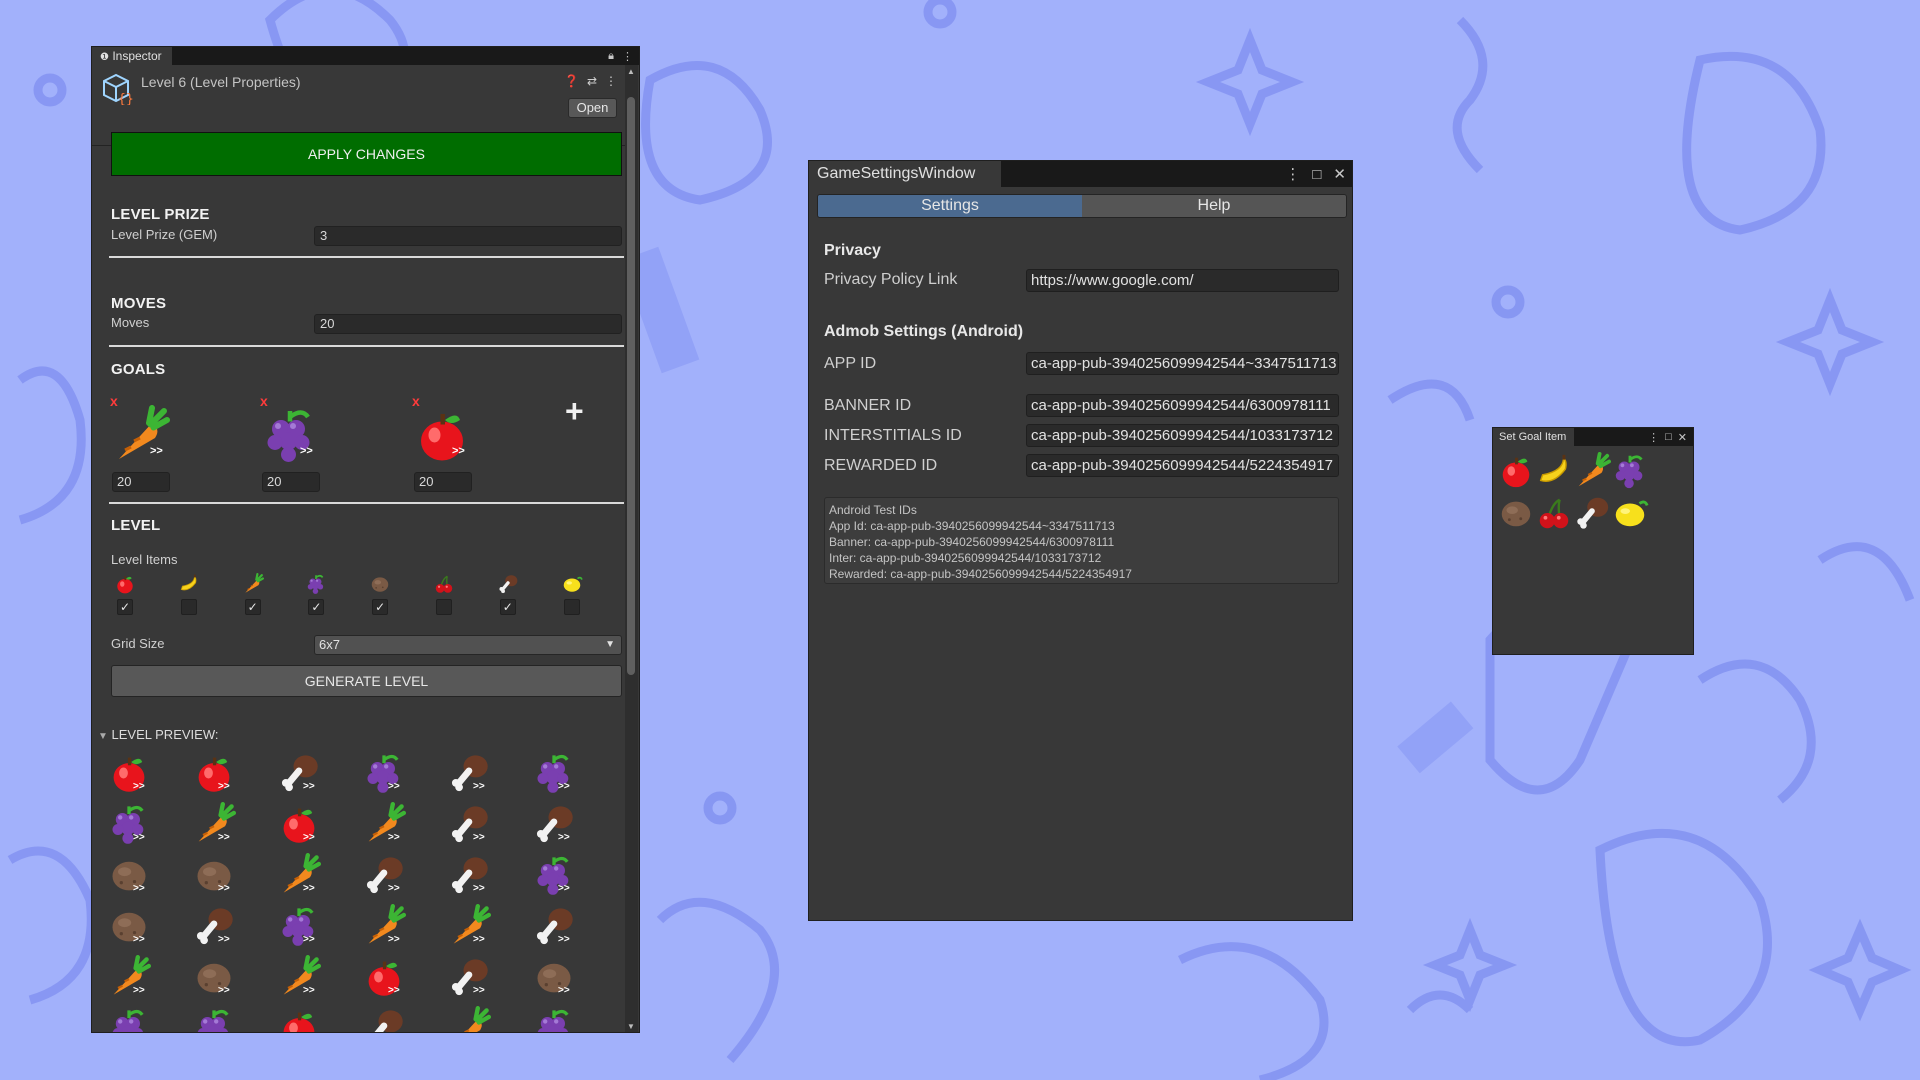 Image resolution: width=1920 pixels, height=1080 pixels. Describe the element at coordinates (574, 411) in the screenshot. I see `add-goal-button: +` at that location.